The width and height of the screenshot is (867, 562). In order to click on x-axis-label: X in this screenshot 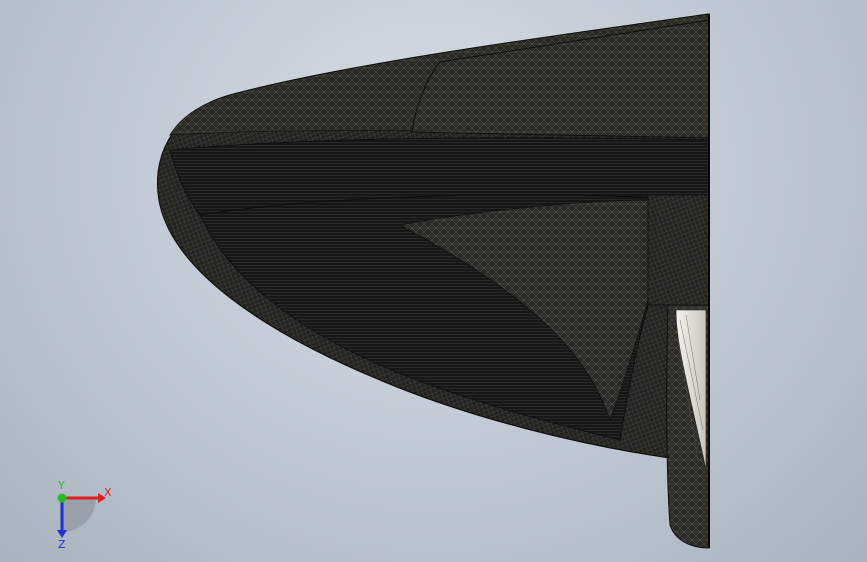, I will do `click(108, 492)`.